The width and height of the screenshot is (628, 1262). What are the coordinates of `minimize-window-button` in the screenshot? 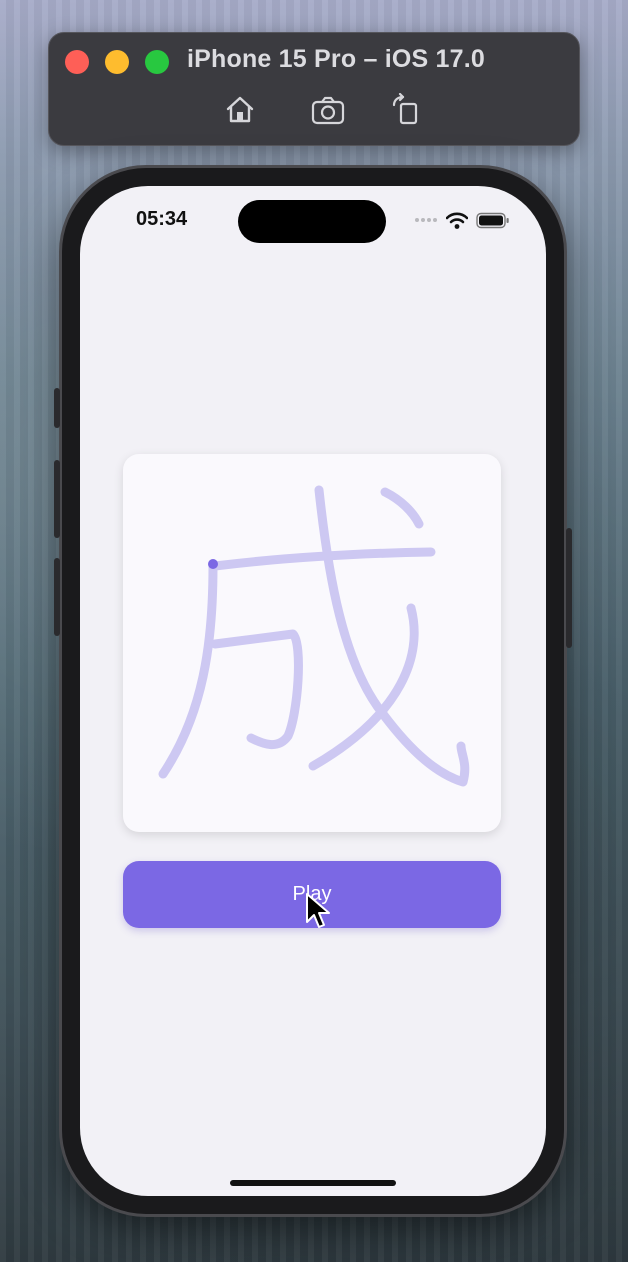 It's located at (117, 62).